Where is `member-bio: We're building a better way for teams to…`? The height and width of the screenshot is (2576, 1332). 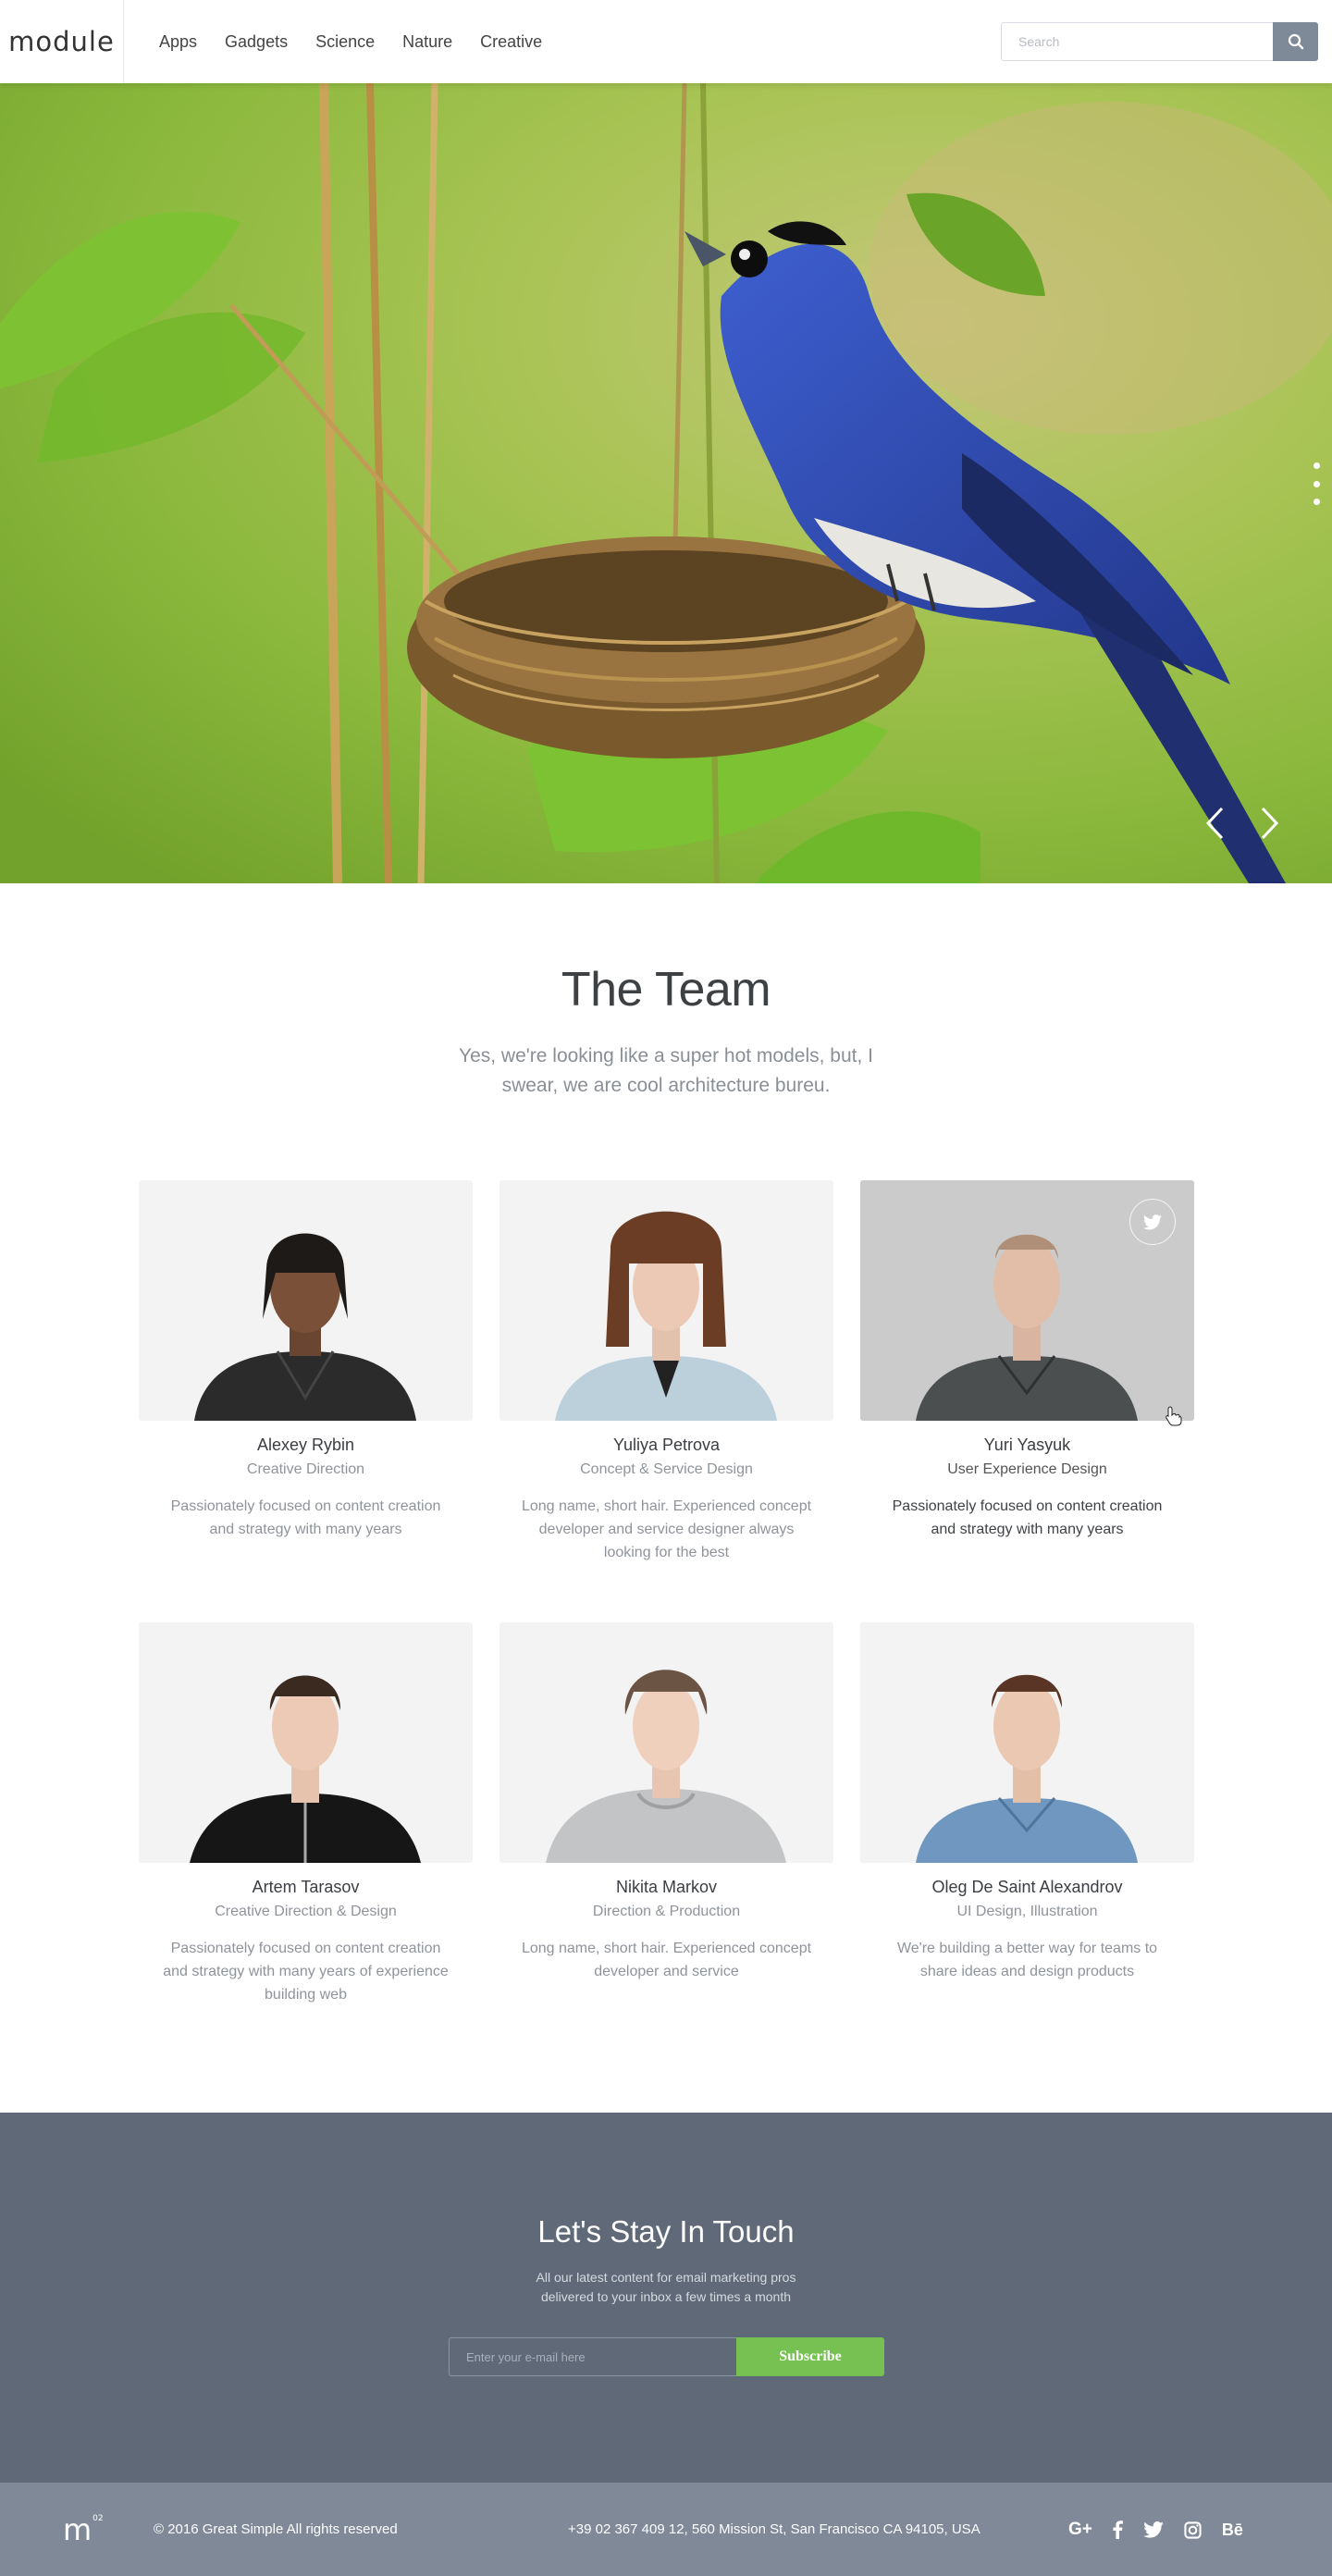 member-bio: We're building a better way for teams to… is located at coordinates (1027, 1960).